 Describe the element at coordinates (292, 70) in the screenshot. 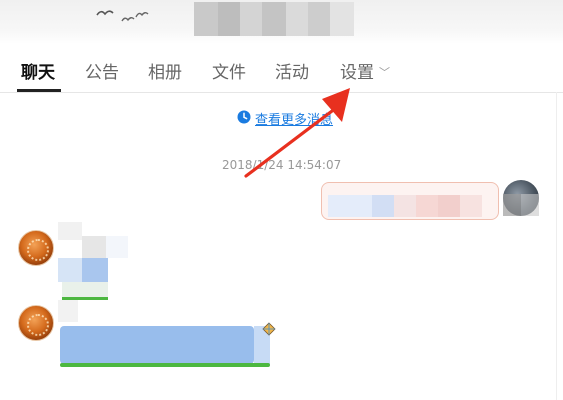

I see `tab-activities: 活动` at that location.